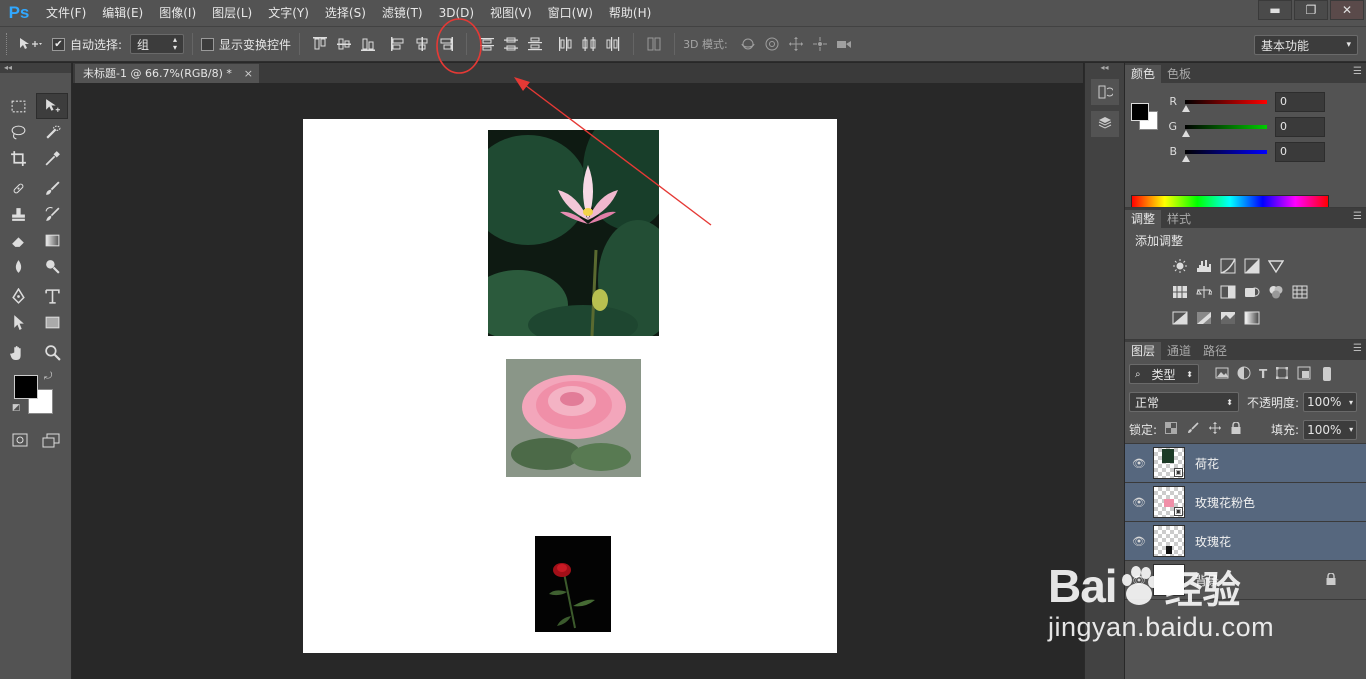 This screenshot has width=1366, height=679. Describe the element at coordinates (630, 13) in the screenshot. I see `menu-help: 帮助(H)` at that location.